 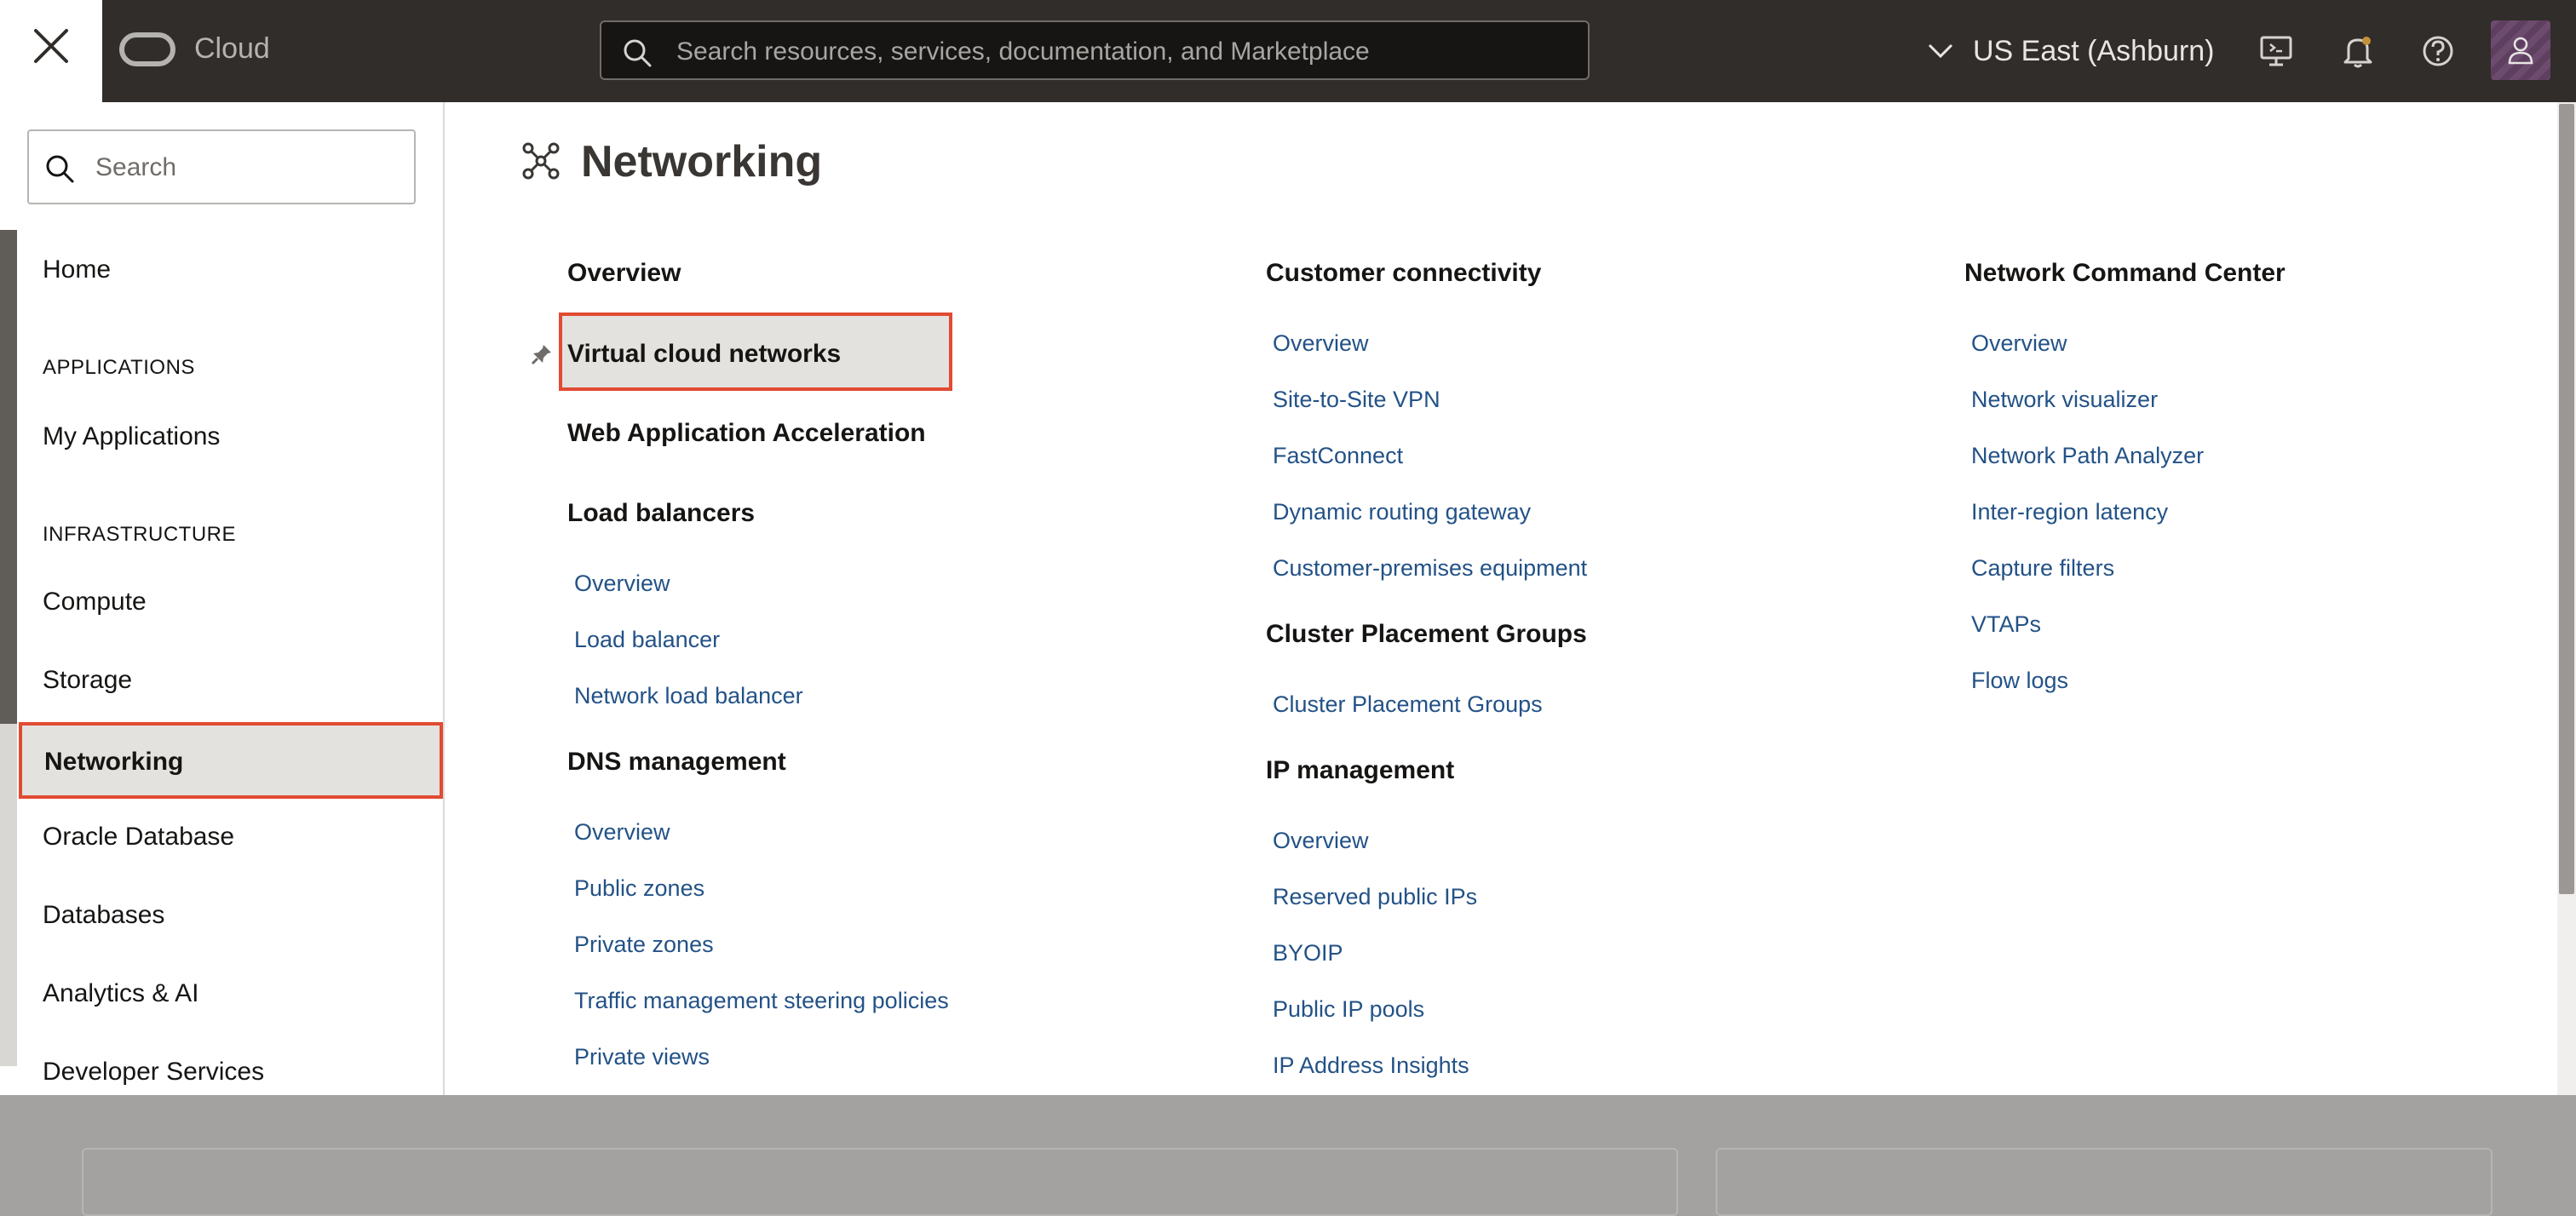 I want to click on sidebar-item-databases: Databases, so click(x=104, y=915).